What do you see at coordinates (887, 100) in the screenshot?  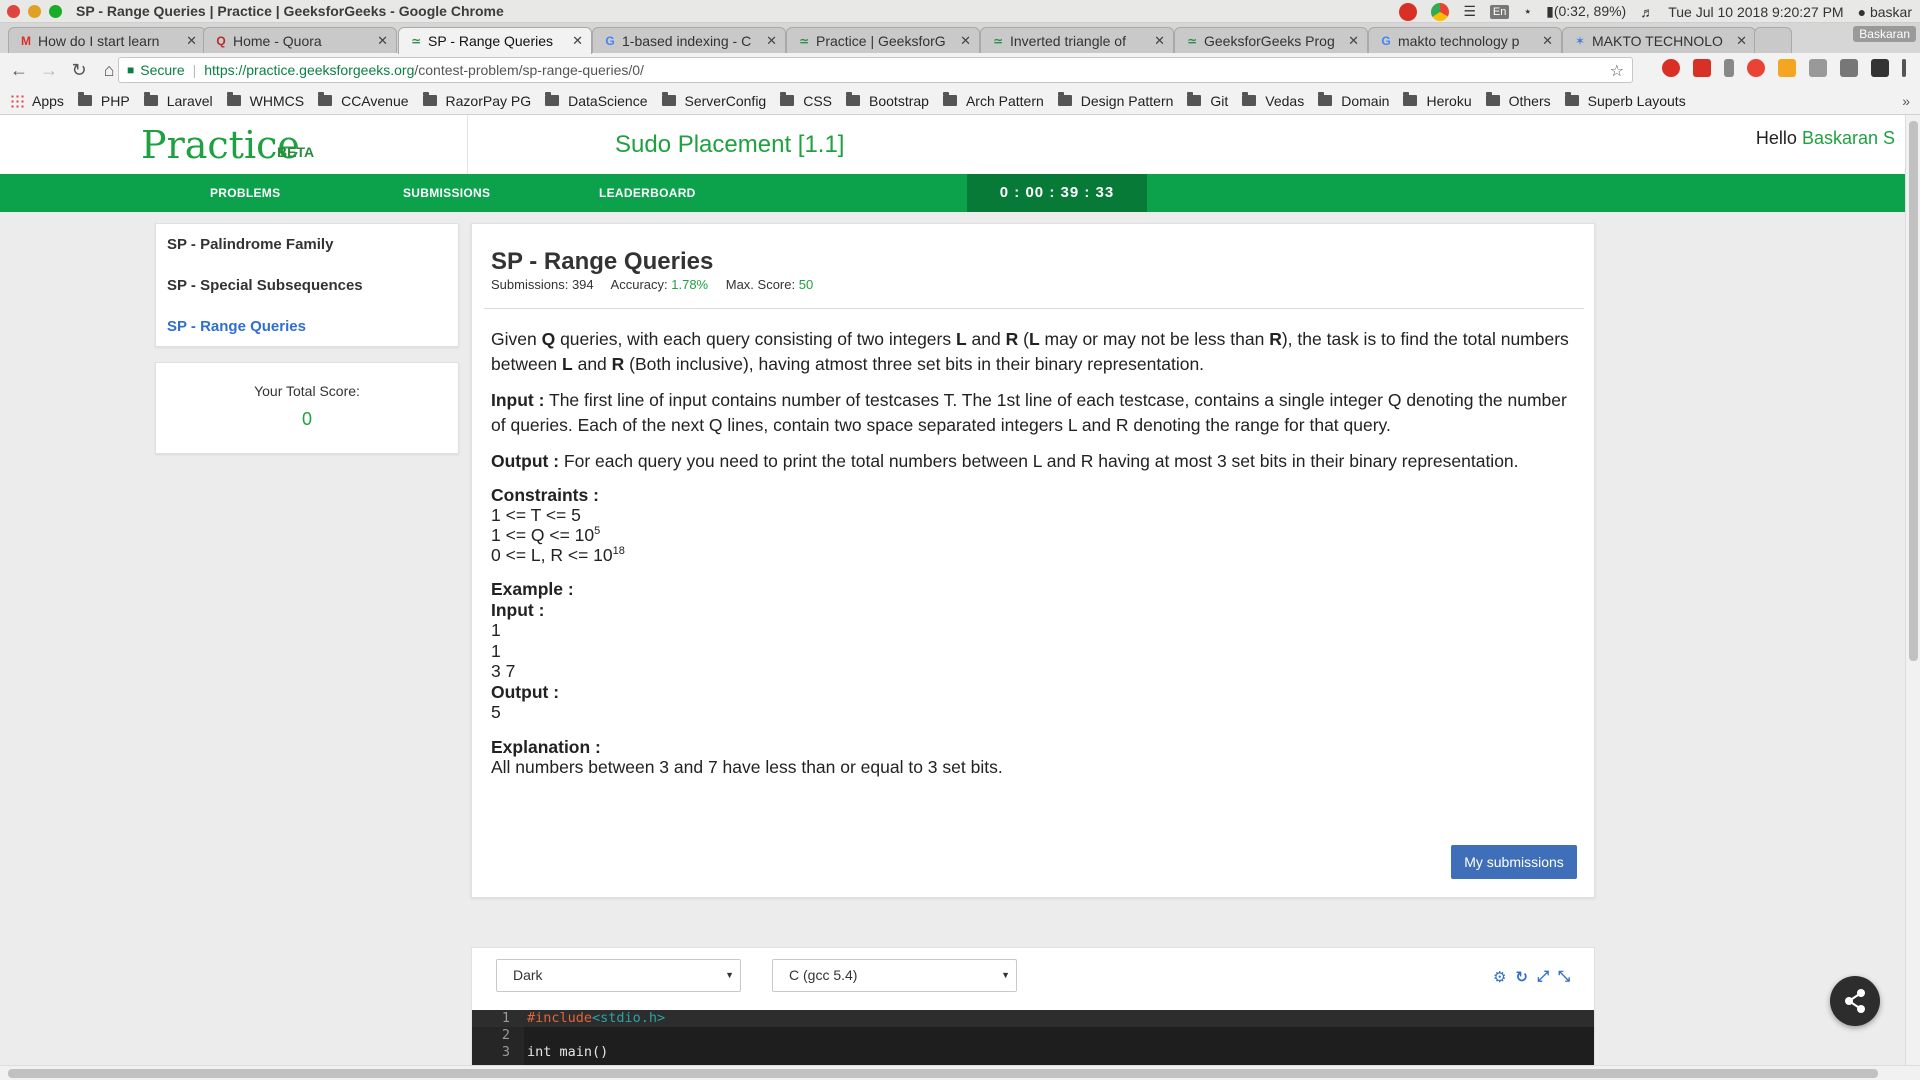 I see `bookmark-folder: Bootstrap` at bounding box center [887, 100].